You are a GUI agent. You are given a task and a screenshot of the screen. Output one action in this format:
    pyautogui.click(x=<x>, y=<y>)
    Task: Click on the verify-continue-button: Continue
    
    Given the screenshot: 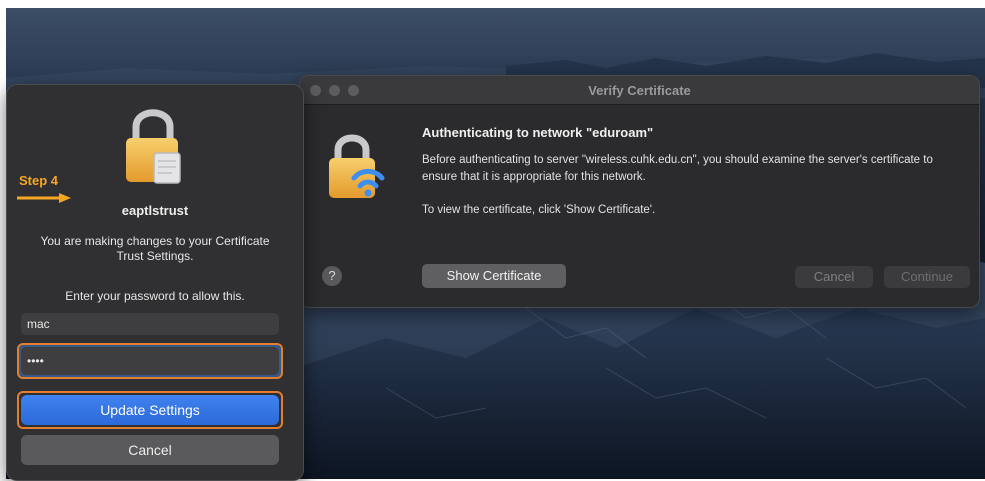 What is the action you would take?
    pyautogui.click(x=927, y=277)
    